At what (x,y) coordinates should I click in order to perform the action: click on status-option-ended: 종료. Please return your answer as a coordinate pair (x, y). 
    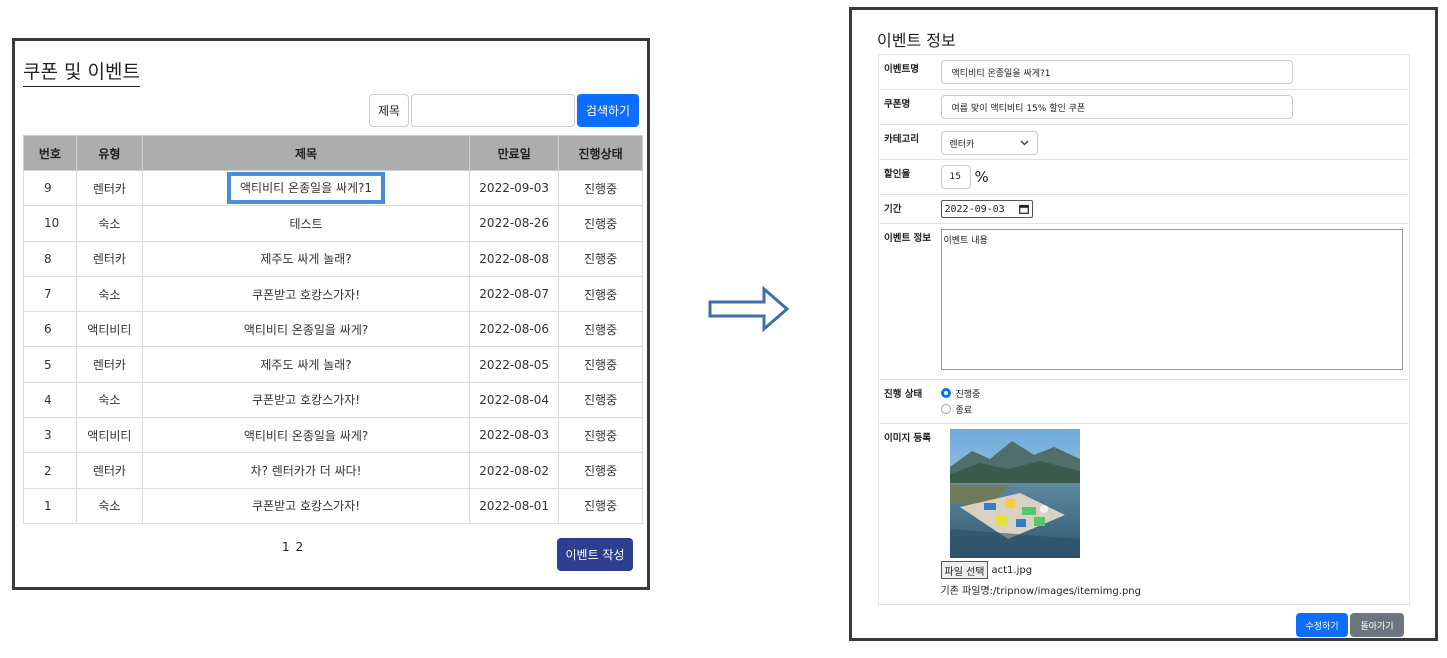
    Looking at the image, I should click on (1175, 409).